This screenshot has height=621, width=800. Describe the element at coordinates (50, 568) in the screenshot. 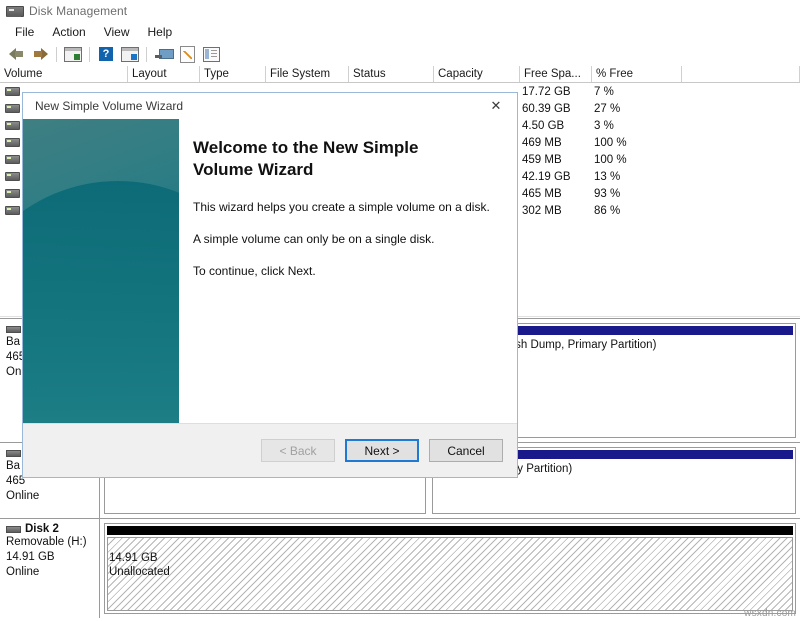

I see `disk-info: Disk 2 Removable (H:) 14.91 GB Online` at that location.